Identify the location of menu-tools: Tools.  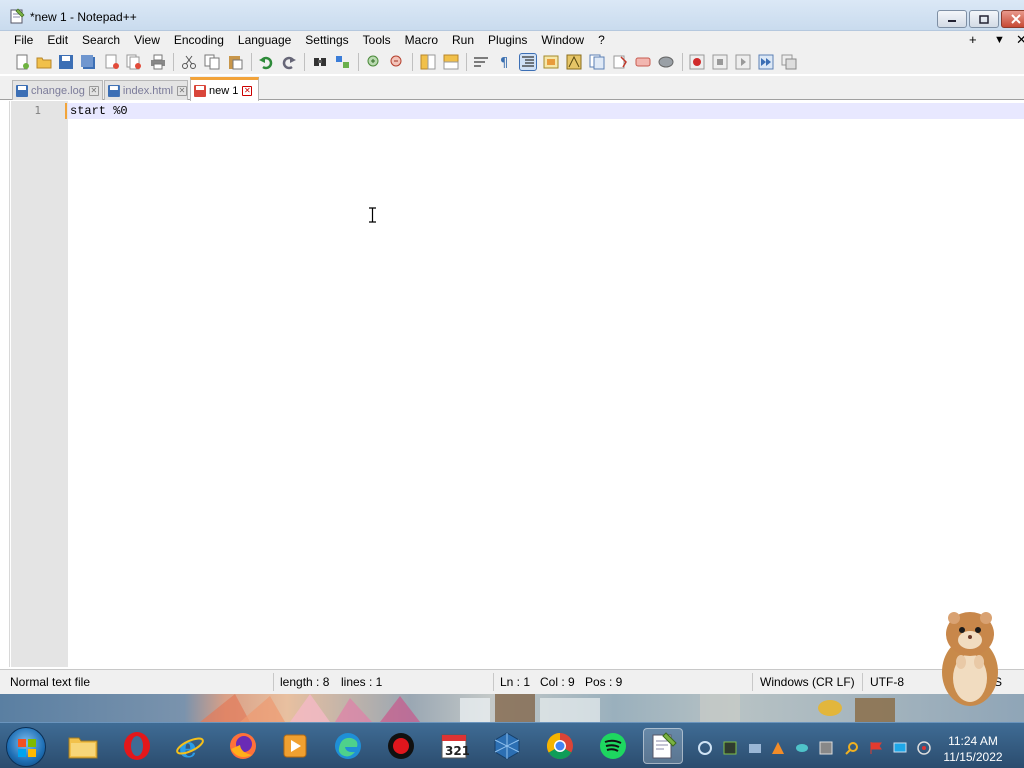
(377, 40).